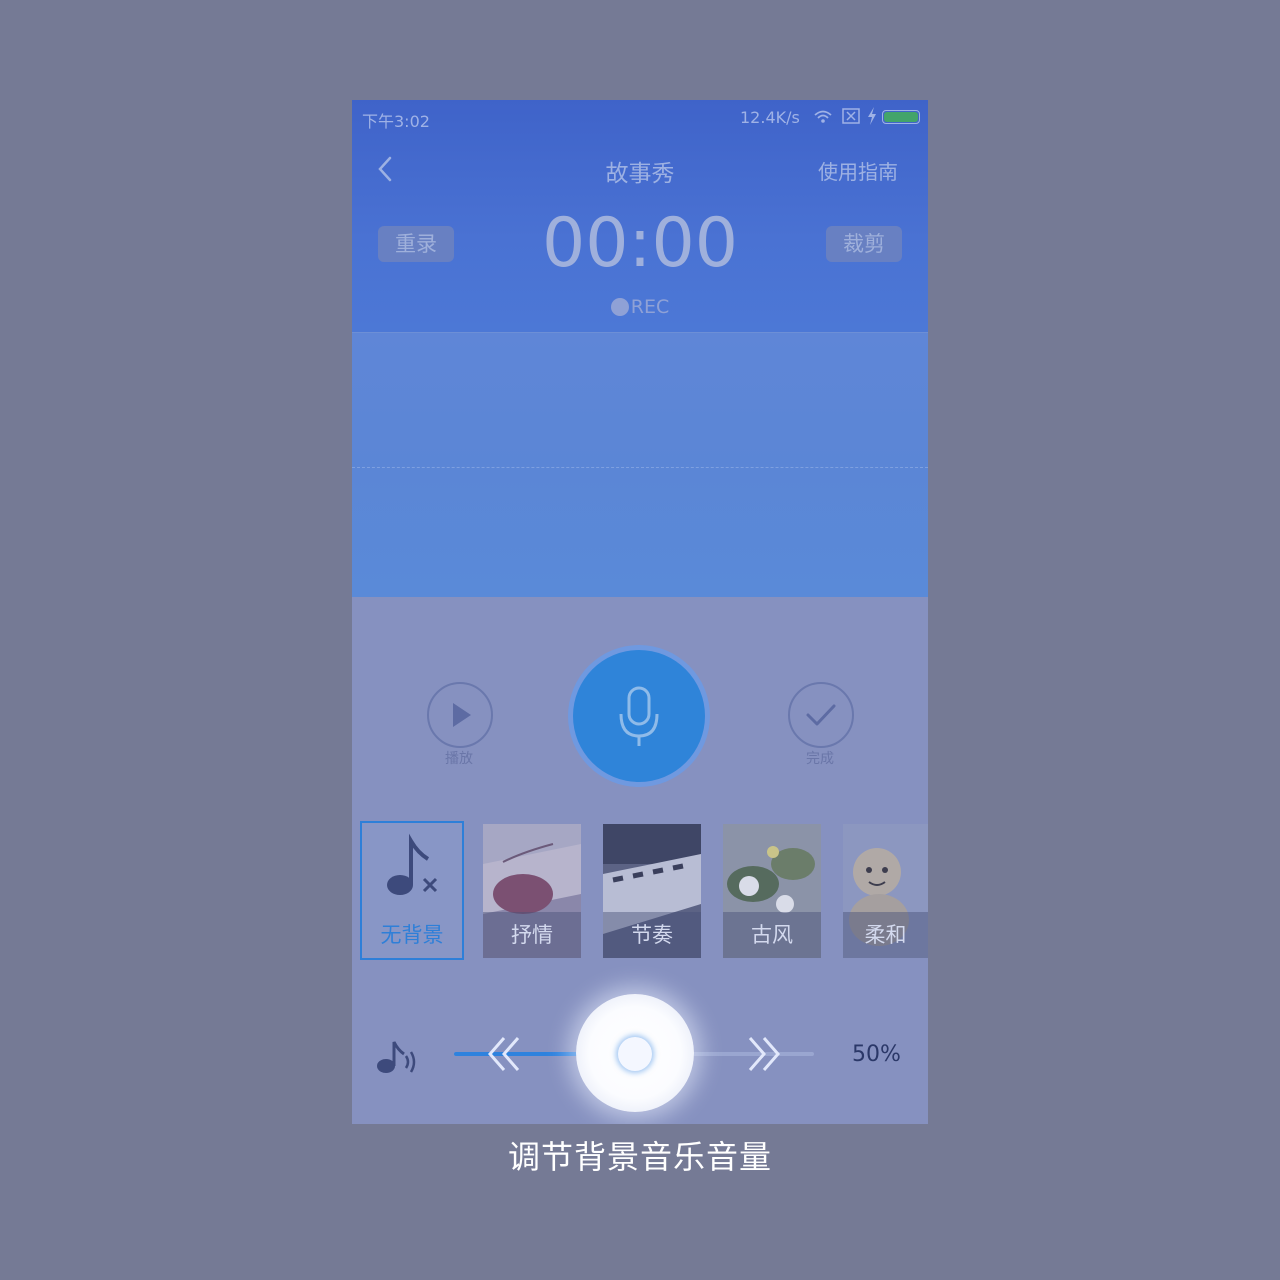  What do you see at coordinates (858, 170) in the screenshot?
I see `guide-link: 使用指南` at bounding box center [858, 170].